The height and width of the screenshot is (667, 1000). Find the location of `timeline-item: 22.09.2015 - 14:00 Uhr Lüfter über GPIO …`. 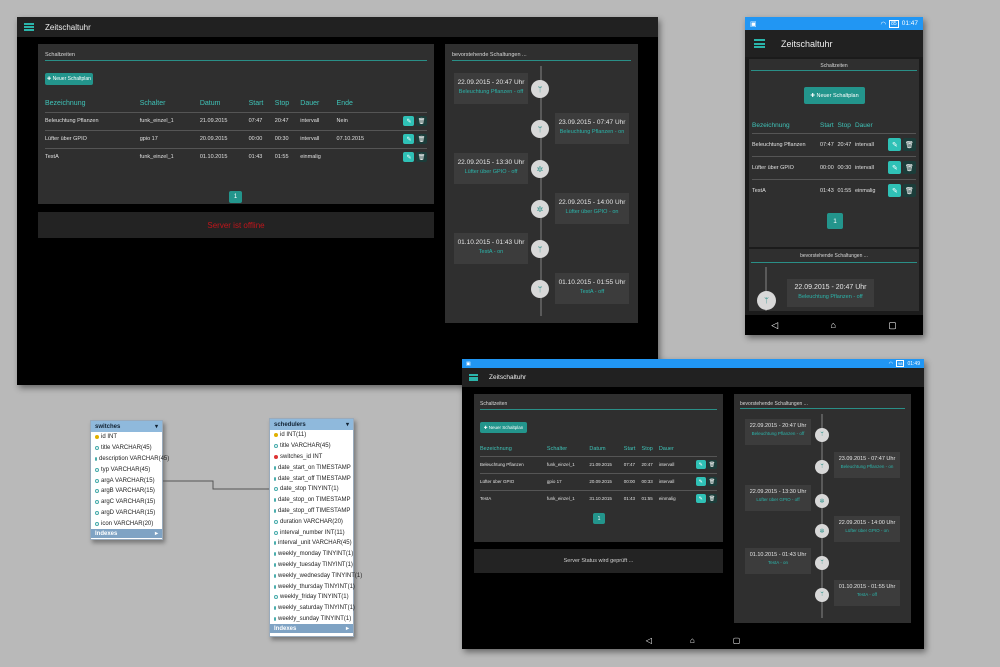

timeline-item: 22.09.2015 - 14:00 Uhr Lüfter über GPIO … is located at coordinates (592, 208).